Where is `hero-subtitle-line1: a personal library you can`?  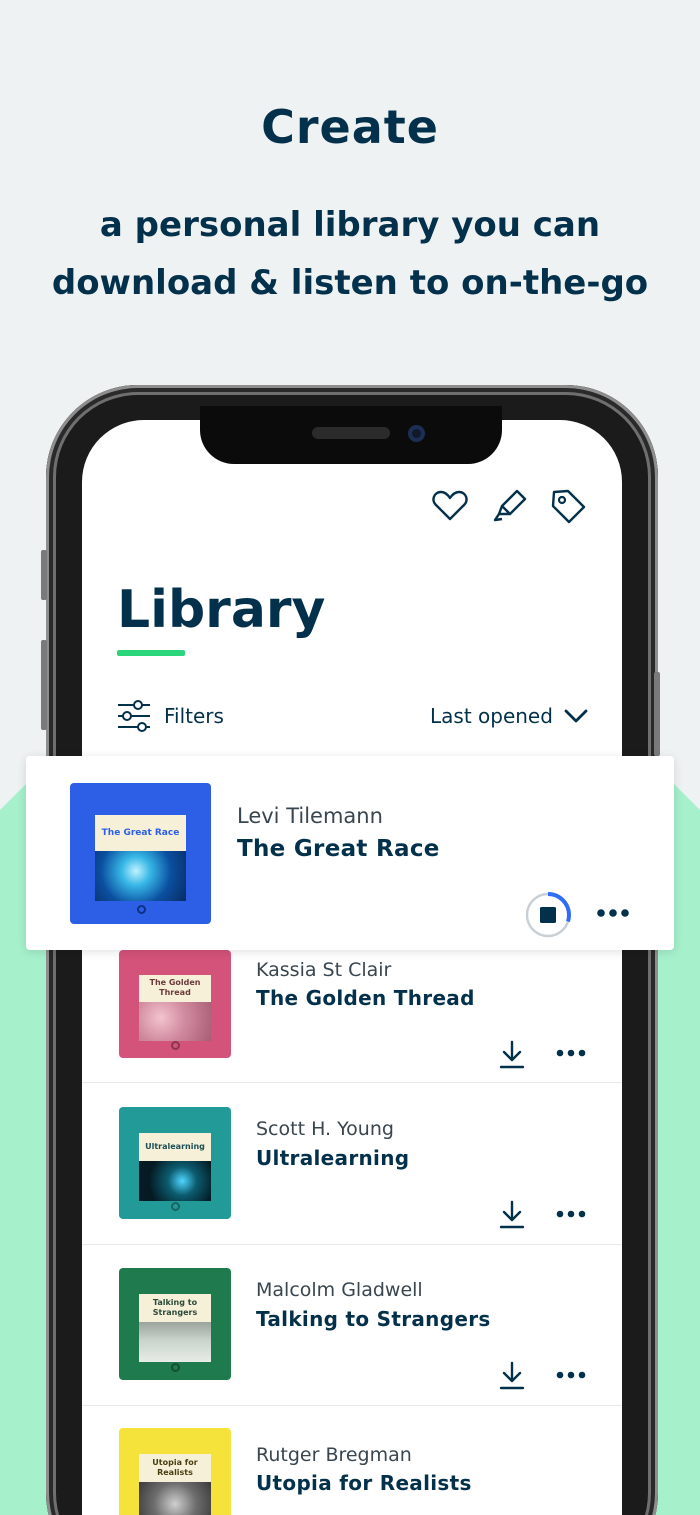
hero-subtitle-line1: a personal library you can is located at coordinates (350, 225).